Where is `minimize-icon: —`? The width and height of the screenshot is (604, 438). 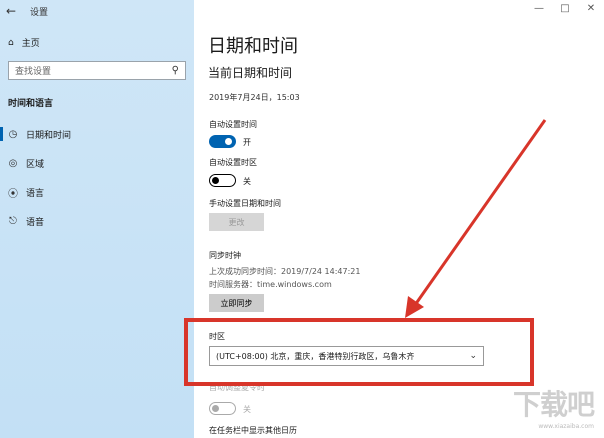 minimize-icon: — is located at coordinates (539, 10).